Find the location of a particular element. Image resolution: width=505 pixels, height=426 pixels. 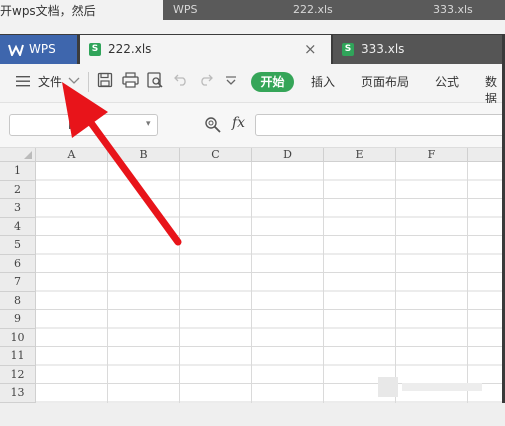

background-document: 开wps文档，然后 WPS 222.xls 333.xls is located at coordinates (252, 17).